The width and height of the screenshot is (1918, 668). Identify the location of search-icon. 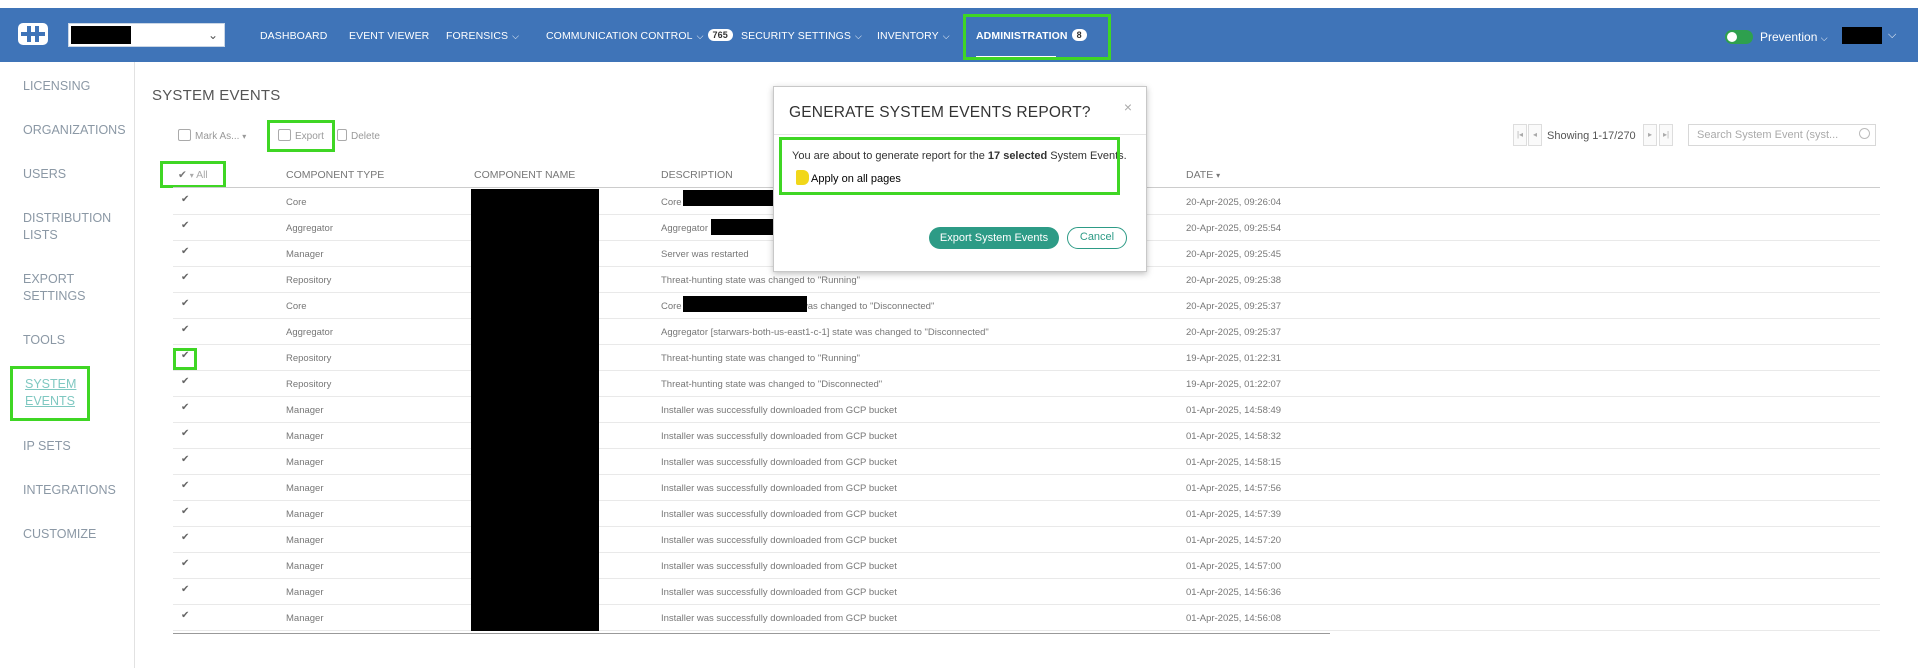
(1864, 133).